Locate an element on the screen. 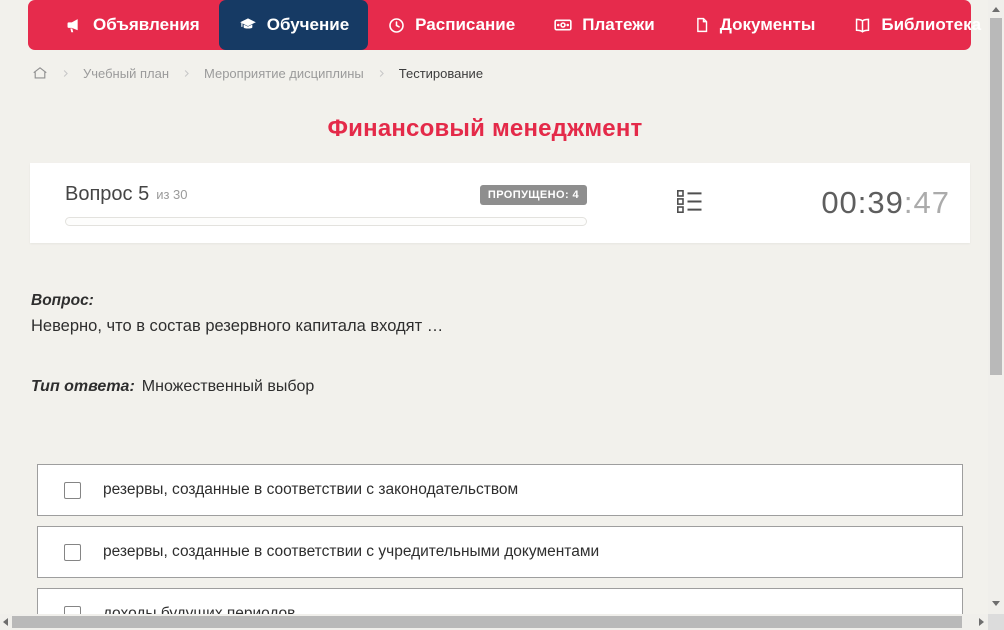 The width and height of the screenshot is (1004, 630). horizontal-scrollbar-thumb is located at coordinates (487, 622).